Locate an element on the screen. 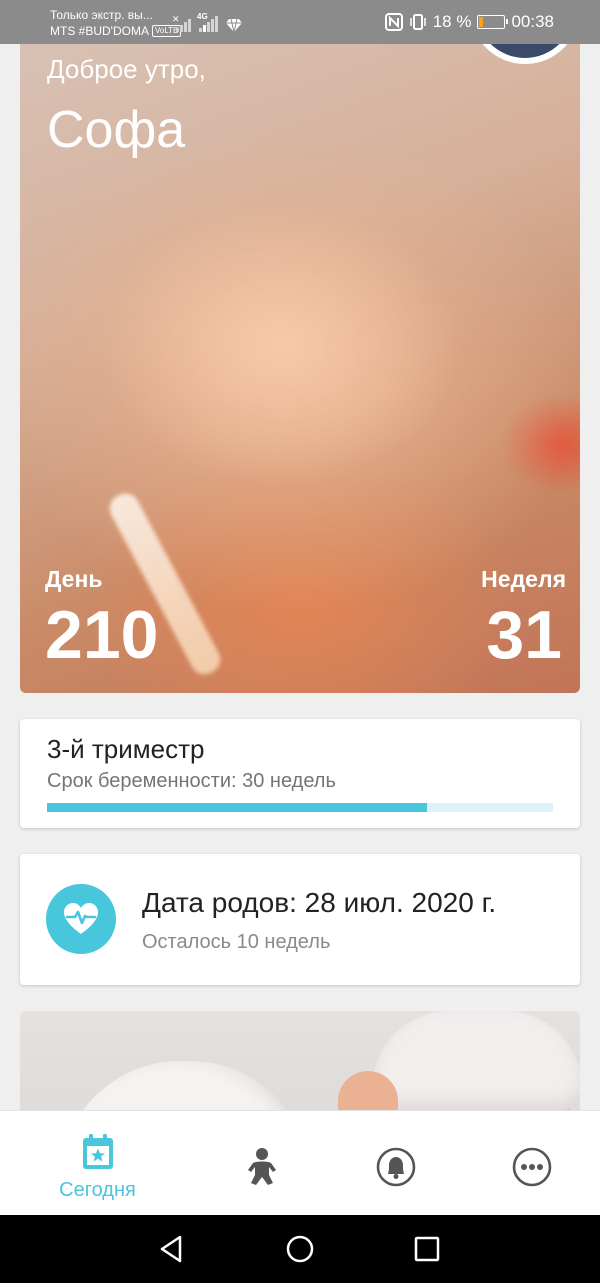 Image resolution: width=600 pixels, height=1283 pixels. carrier-info: Только экстр. вы... MTS #BUD'DOMA VoLTE is located at coordinates (116, 23).